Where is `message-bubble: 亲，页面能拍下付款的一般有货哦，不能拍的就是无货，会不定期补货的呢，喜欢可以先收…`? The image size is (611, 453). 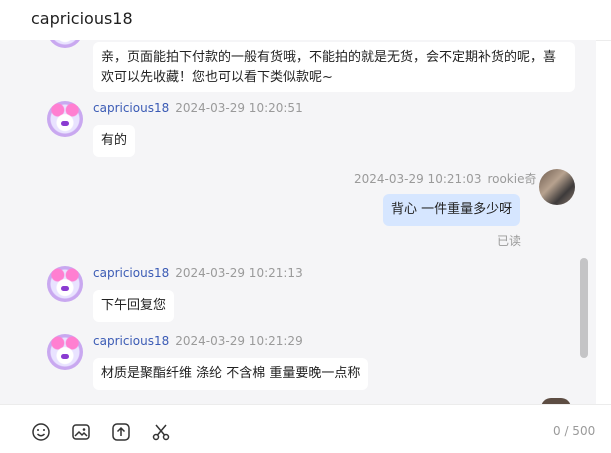 message-bubble: 亲，页面能拍下付款的一般有货哦，不能拍的就是无货，会不定期补货的呢，喜欢可以先收… is located at coordinates (334, 67).